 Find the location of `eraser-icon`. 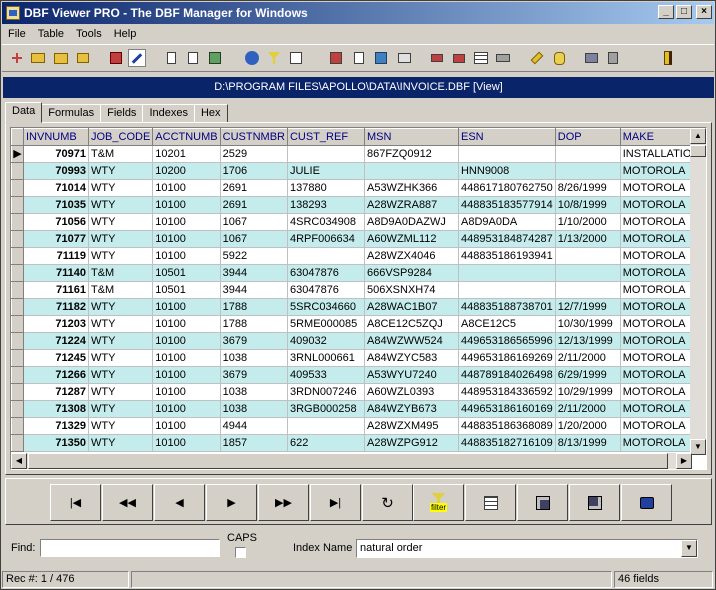

eraser-icon is located at coordinates (437, 58).